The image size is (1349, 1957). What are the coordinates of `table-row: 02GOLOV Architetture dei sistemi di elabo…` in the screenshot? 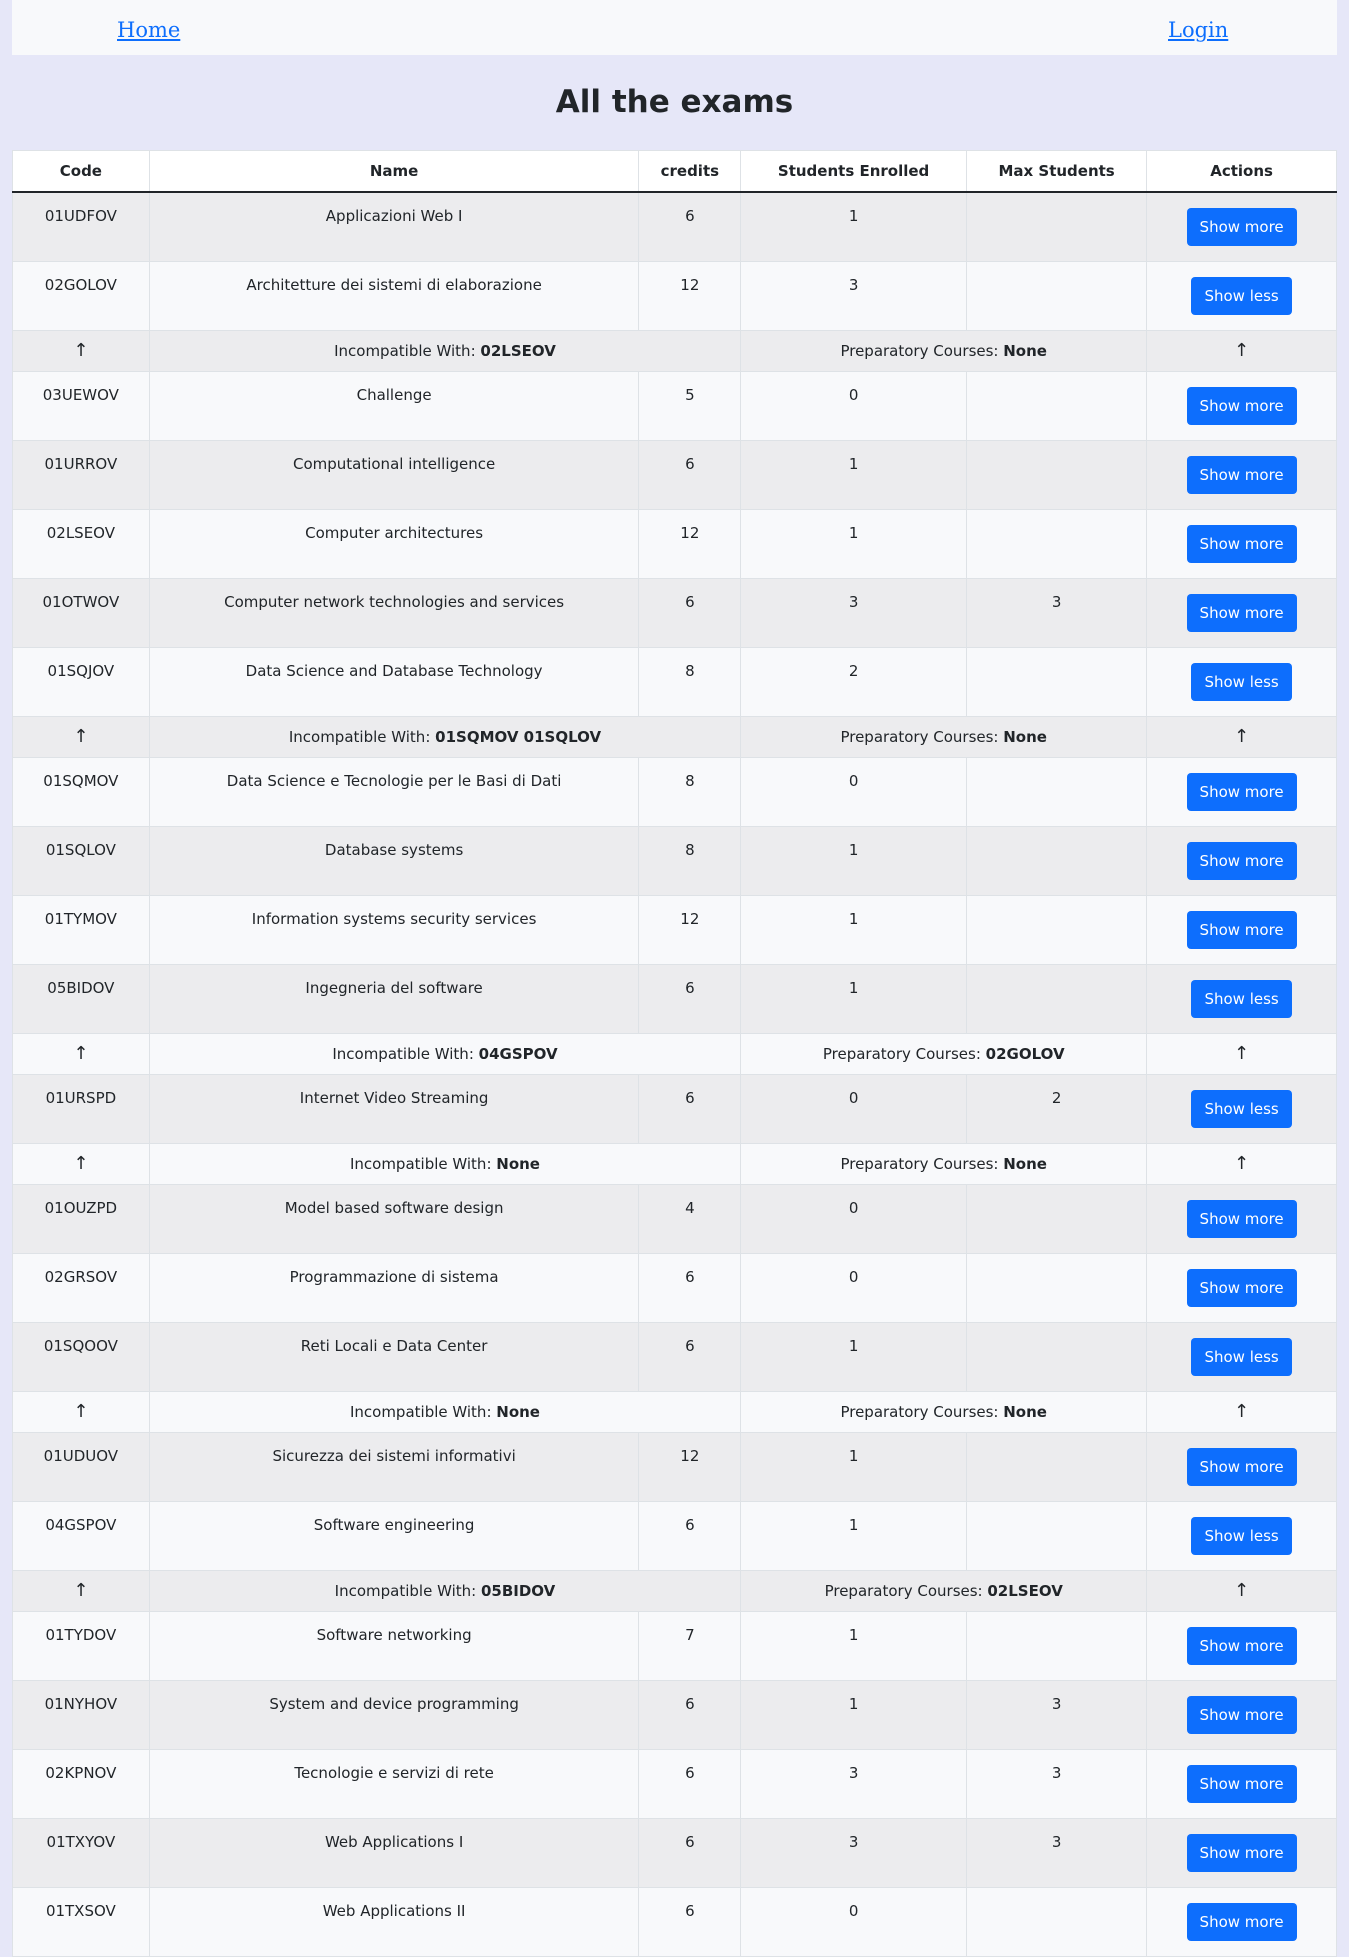 It's located at (674, 296).